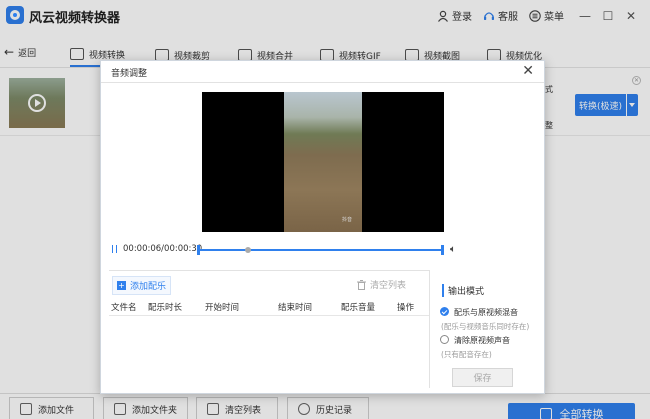 This screenshot has height=419, width=650. Describe the element at coordinates (321, 250) in the screenshot. I see `progress-track` at that location.